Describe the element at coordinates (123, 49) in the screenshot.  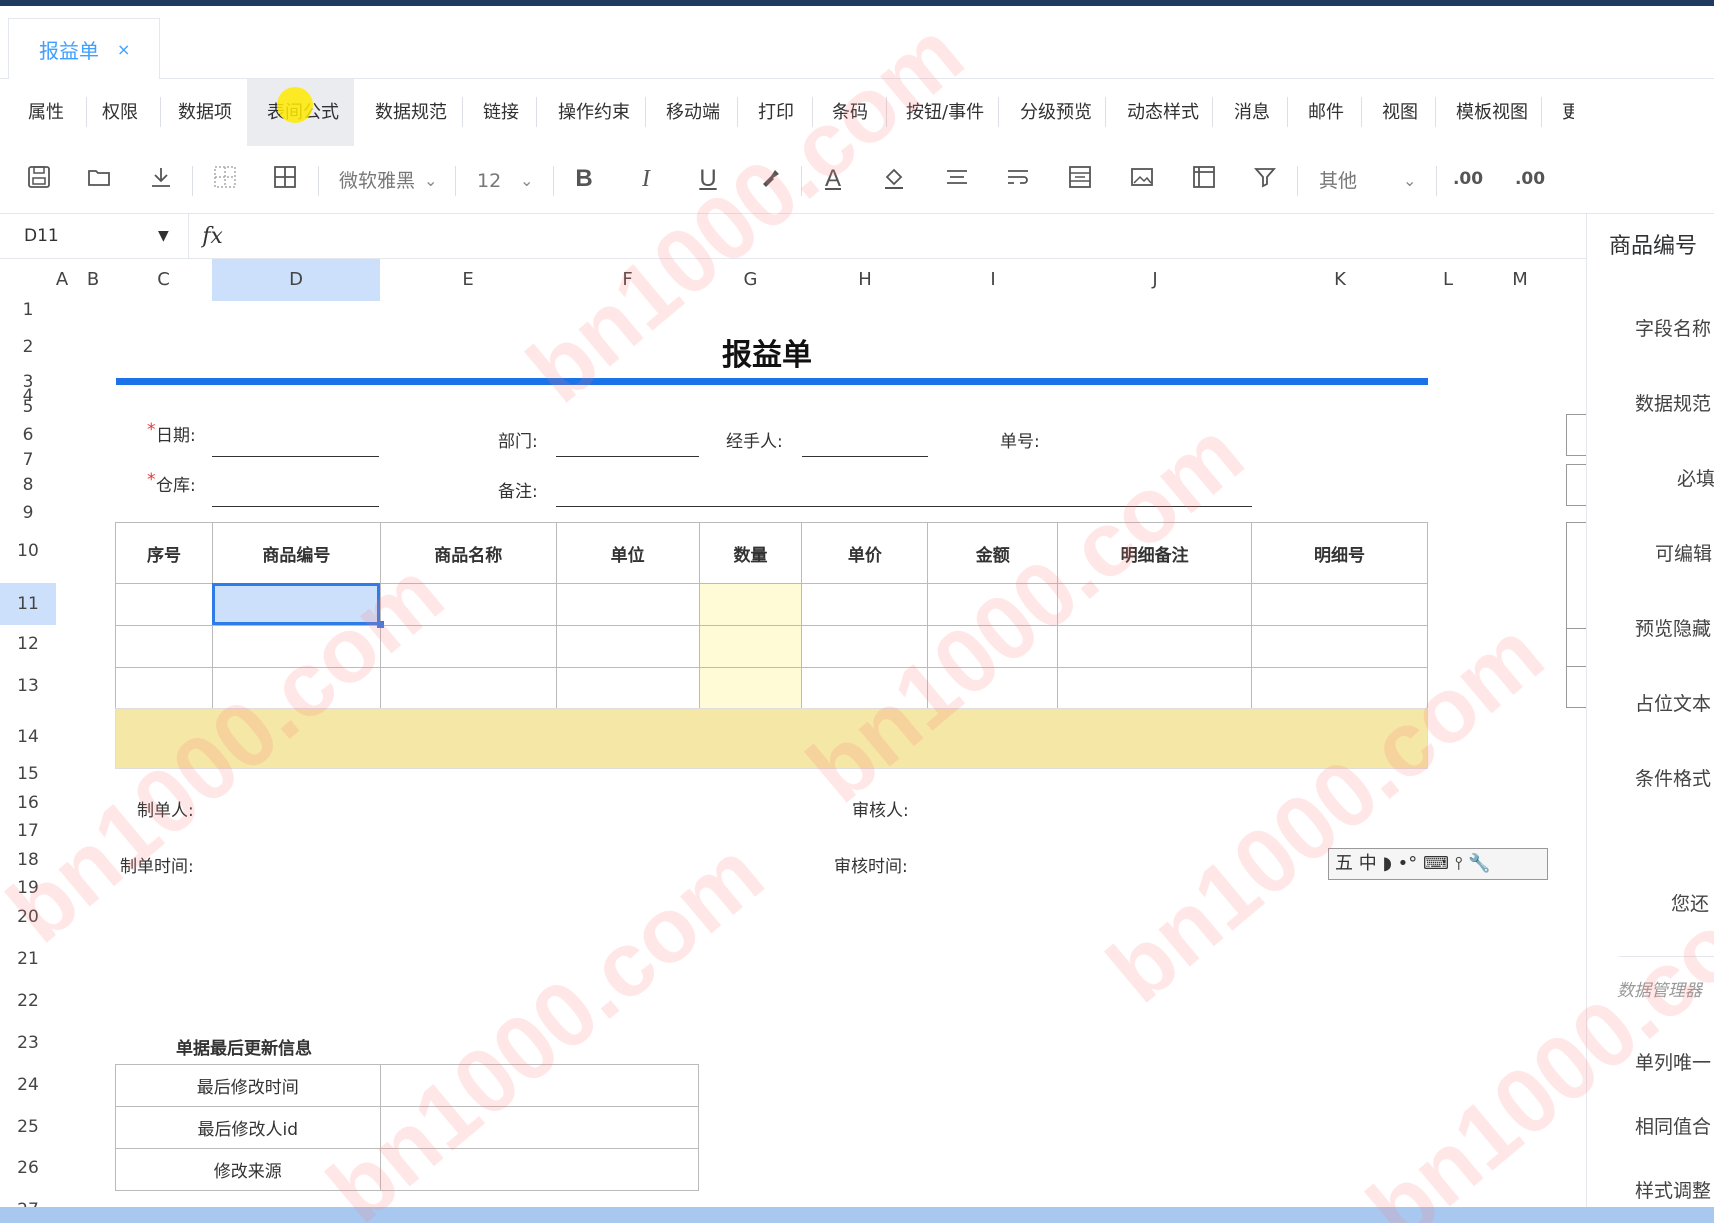
I see `close-icon: ×` at that location.